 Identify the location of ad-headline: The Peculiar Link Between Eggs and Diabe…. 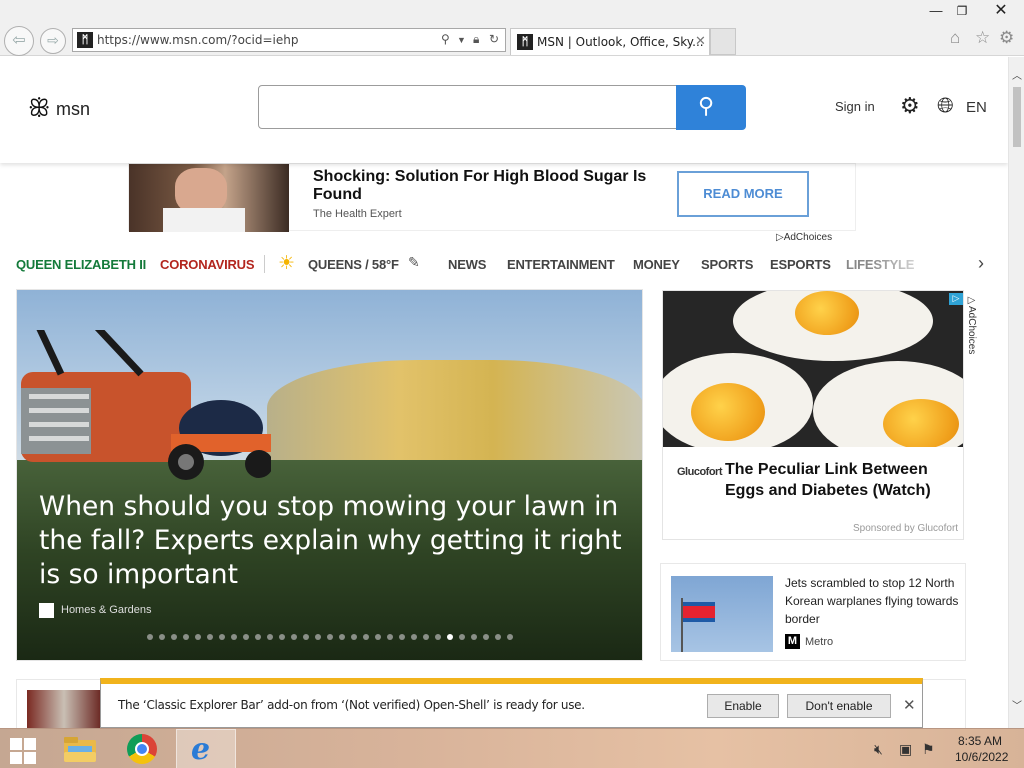
(843, 480).